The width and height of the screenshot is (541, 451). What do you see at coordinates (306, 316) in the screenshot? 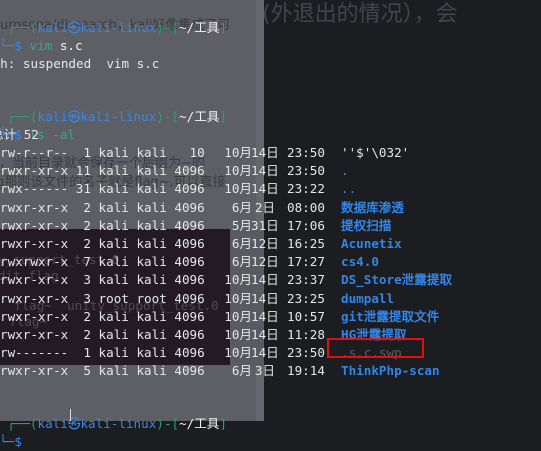
I see `file-time: 10:57` at bounding box center [306, 316].